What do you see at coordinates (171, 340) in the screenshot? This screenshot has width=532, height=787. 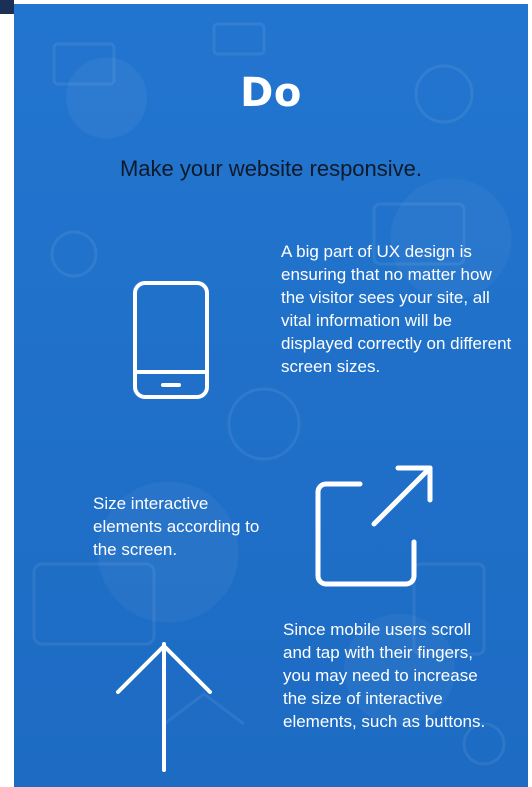 I see `smartphone-icon` at bounding box center [171, 340].